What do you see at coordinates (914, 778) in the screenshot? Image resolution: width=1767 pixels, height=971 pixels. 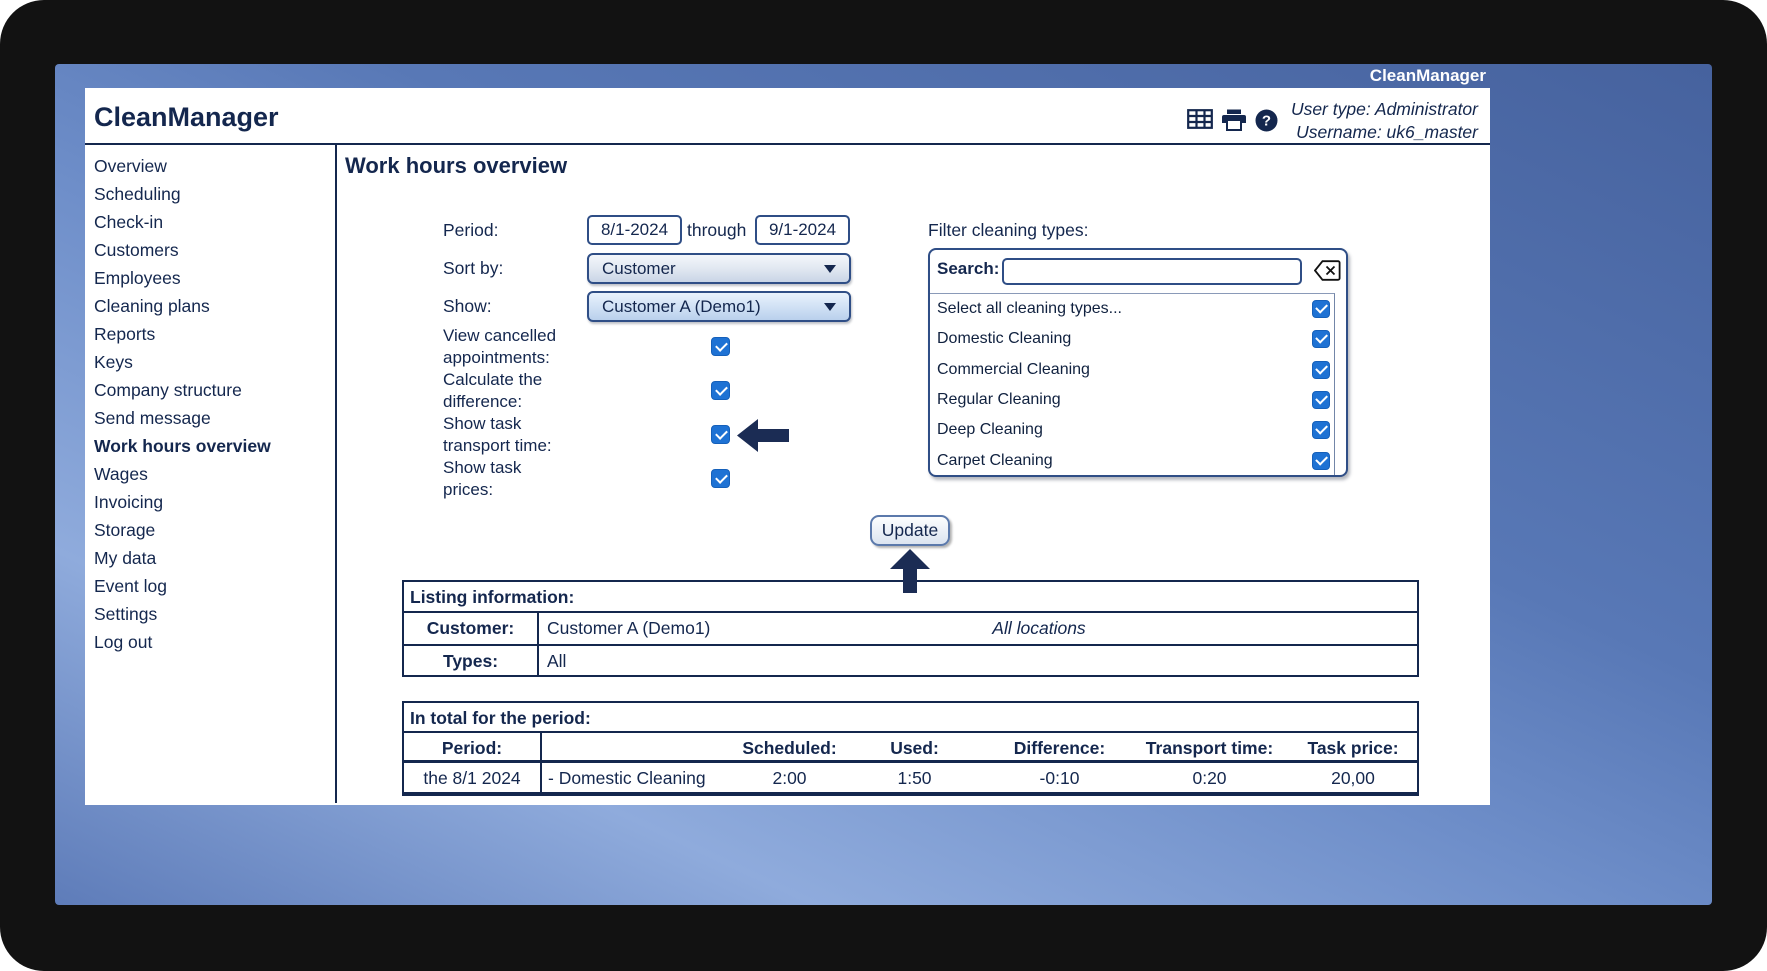 I see `cell-used: 1:50` at bounding box center [914, 778].